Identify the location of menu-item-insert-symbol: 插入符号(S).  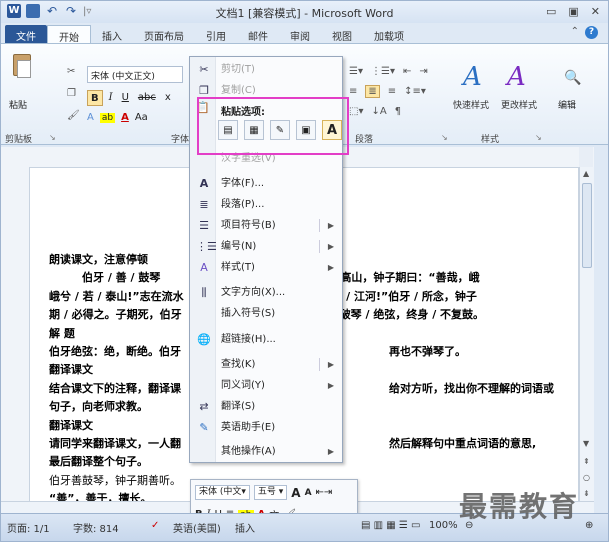
(266, 313).